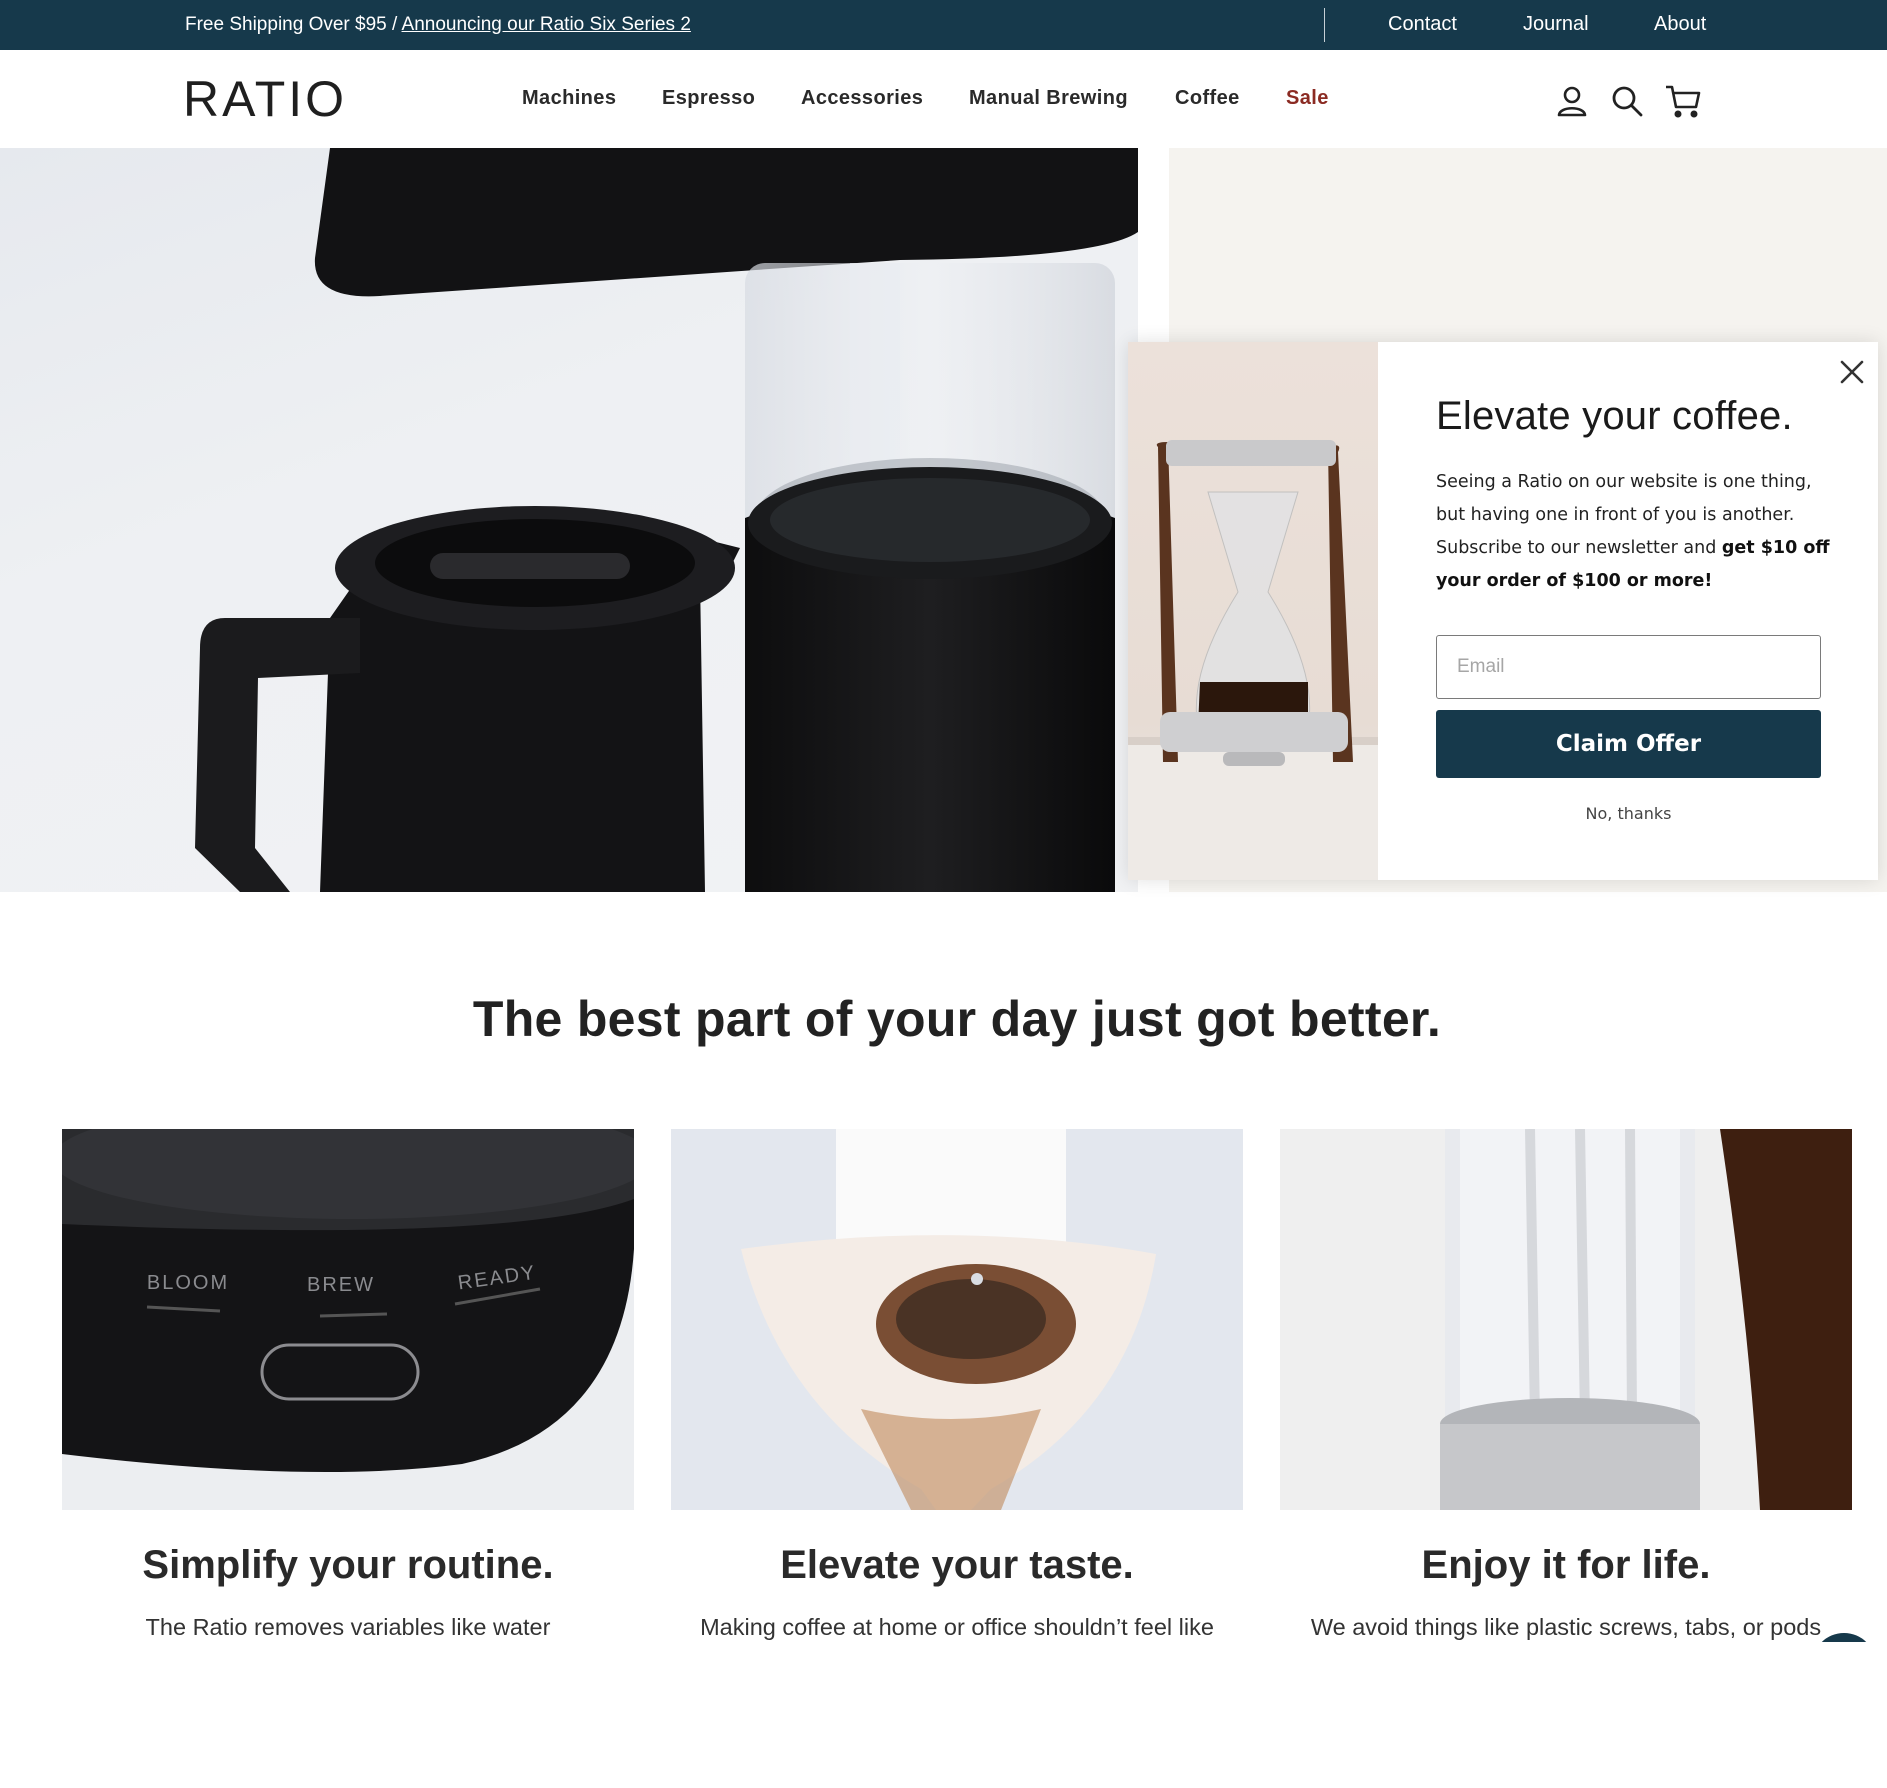  I want to click on feature-image-filter, so click(957, 1319).